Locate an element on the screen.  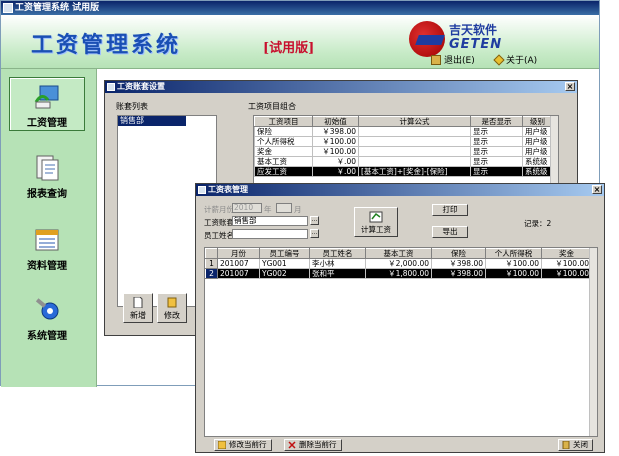
edit-account-label: 修改 is located at coordinates (172, 315).